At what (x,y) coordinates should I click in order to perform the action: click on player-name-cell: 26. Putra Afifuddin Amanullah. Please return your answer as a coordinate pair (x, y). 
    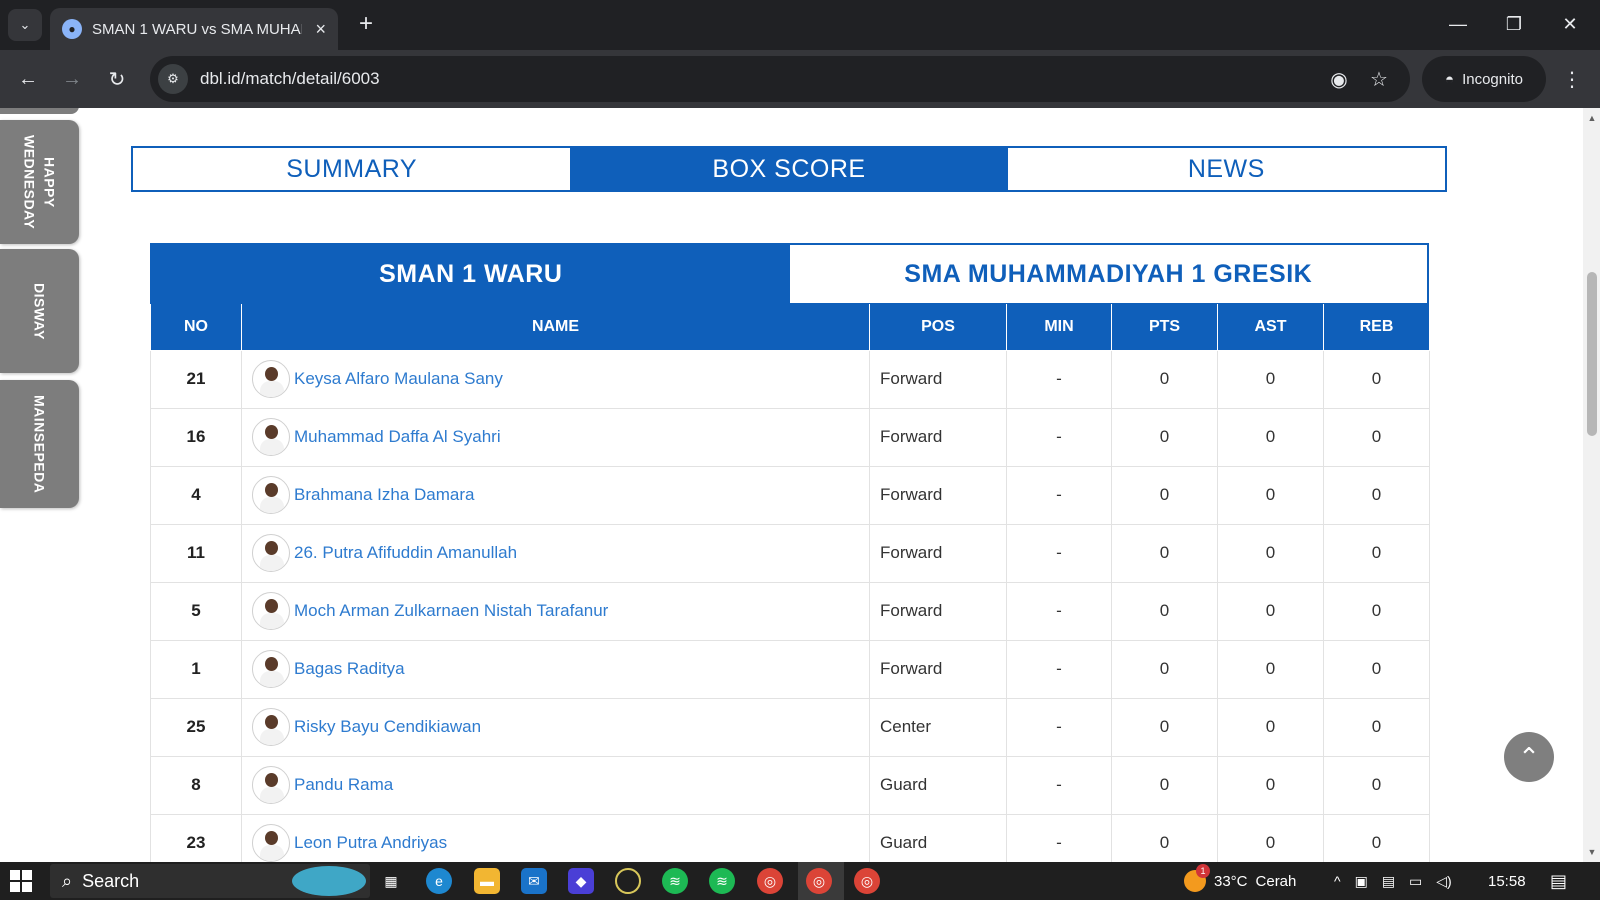
    Looking at the image, I should click on (555, 553).